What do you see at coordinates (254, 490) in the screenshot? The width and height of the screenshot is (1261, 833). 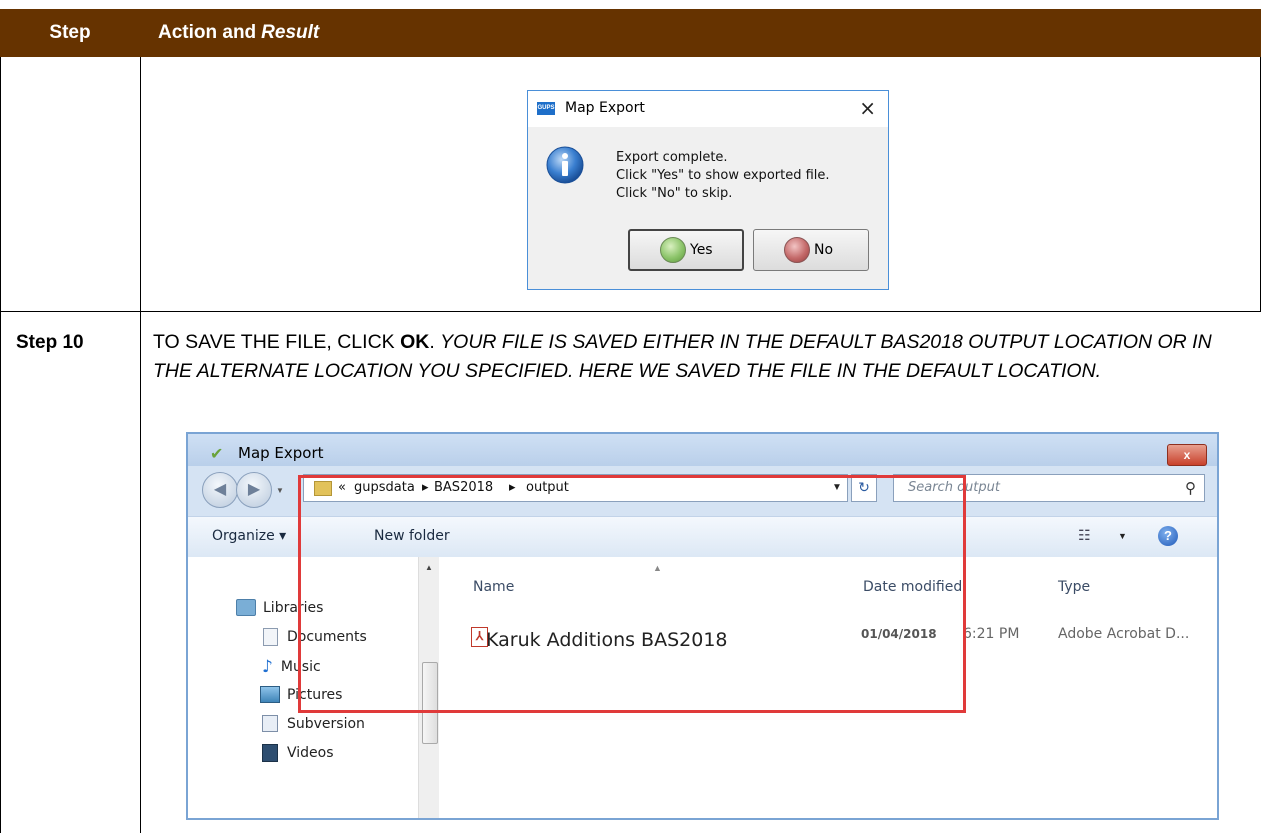 I see `forward-arrow-icon: ▶` at bounding box center [254, 490].